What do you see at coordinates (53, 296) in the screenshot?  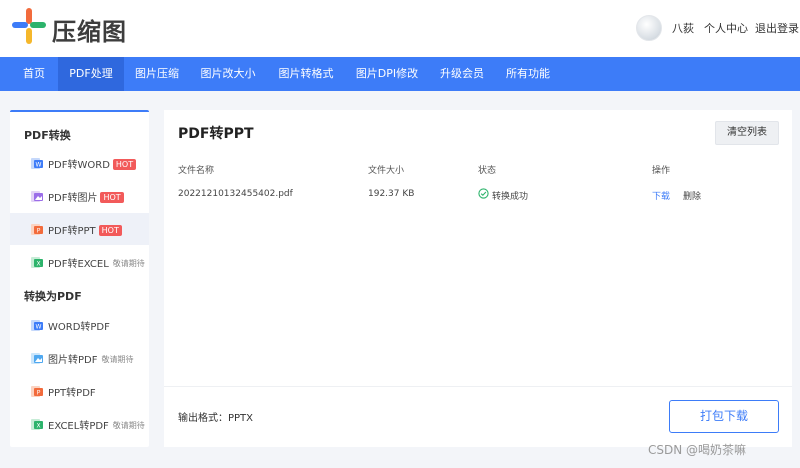 I see `sidebar-section-to-pdf: 转换为PDF` at bounding box center [53, 296].